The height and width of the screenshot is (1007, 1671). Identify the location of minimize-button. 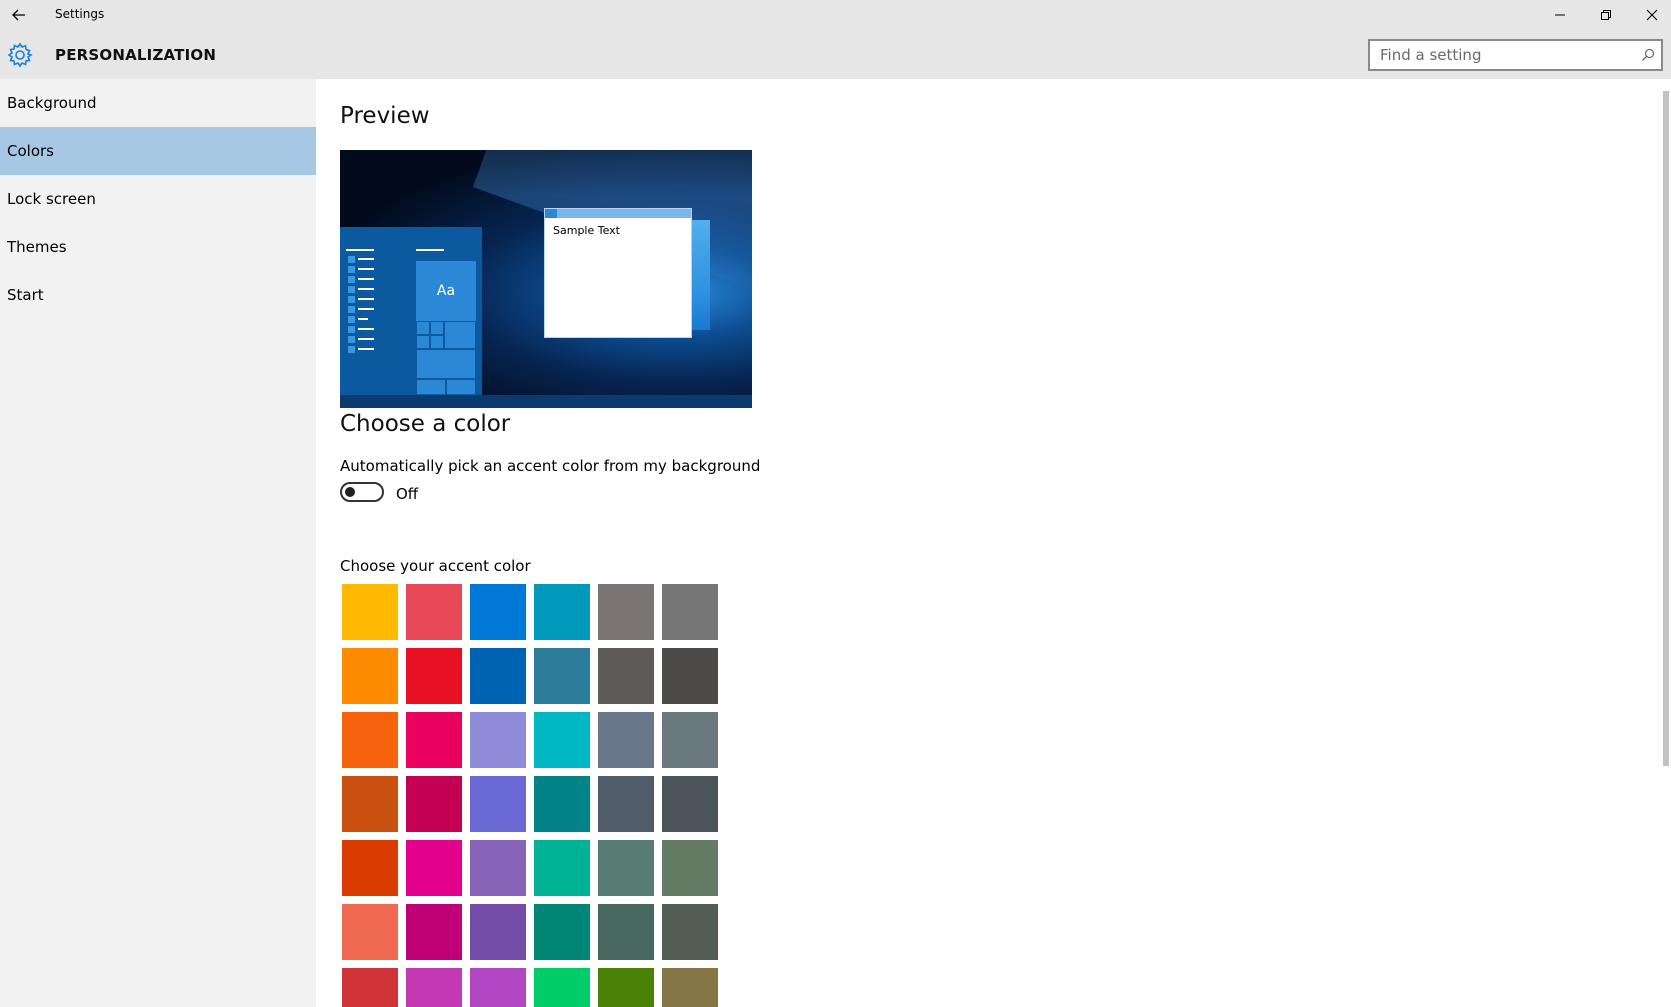
(1560, 15).